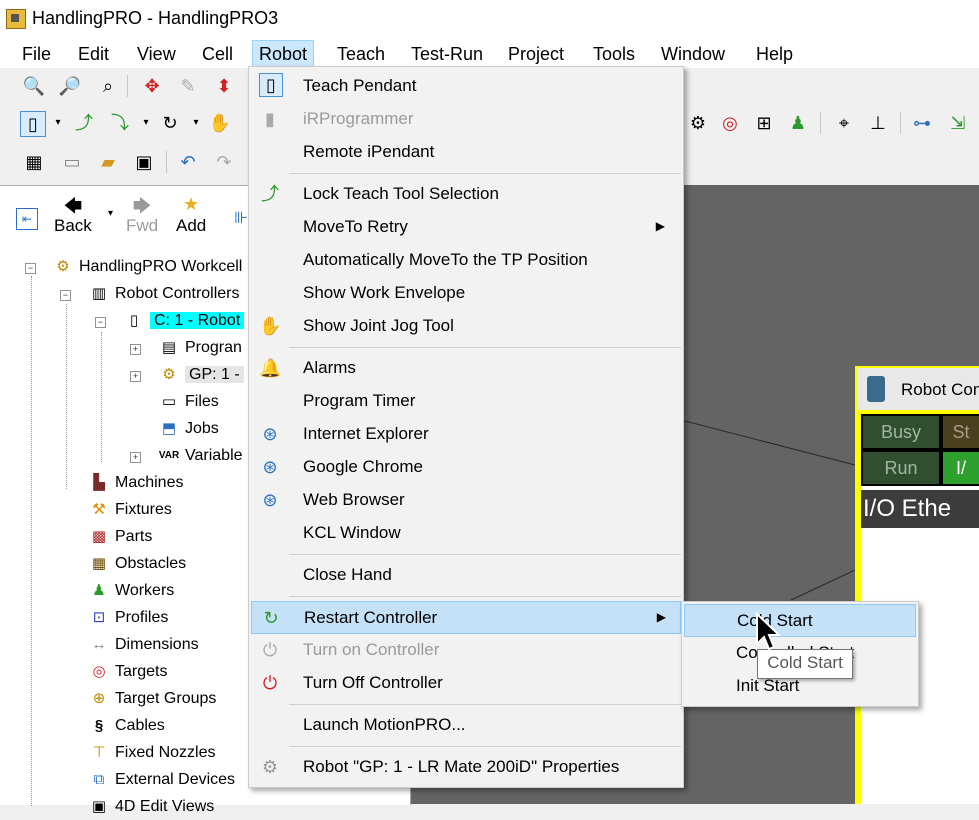 This screenshot has width=979, height=820. I want to click on robot-tool-icon: ⚙, so click(698, 123).